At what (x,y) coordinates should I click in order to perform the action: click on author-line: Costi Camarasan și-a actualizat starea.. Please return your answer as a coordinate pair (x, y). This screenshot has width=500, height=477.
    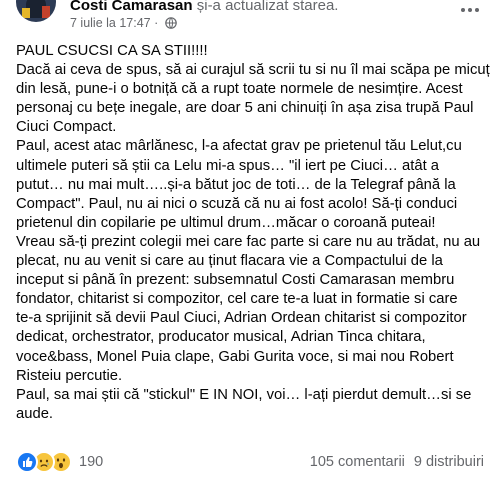
    Looking at the image, I should click on (204, 7).